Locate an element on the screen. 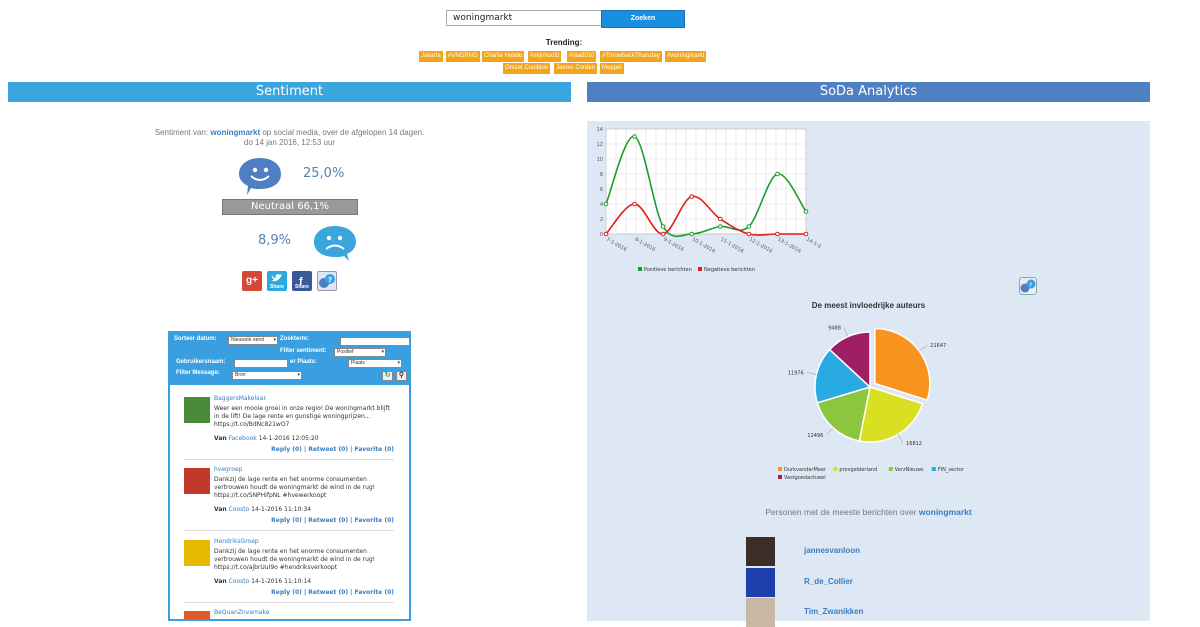  twitter-share-label: Share is located at coordinates (277, 287).